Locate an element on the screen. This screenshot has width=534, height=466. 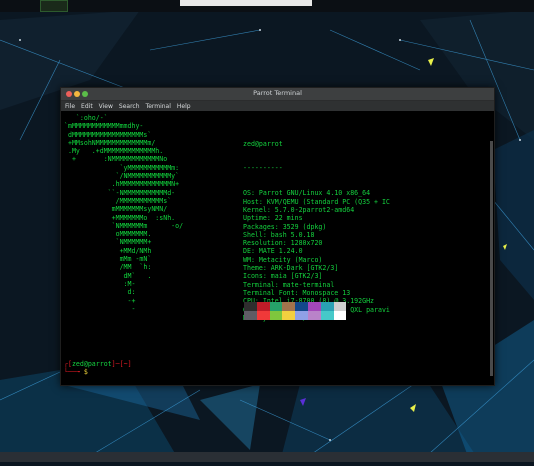
shell-prompt: ┌[zed@parrot]─[~] └──╼ $ is located at coordinates (98, 368).